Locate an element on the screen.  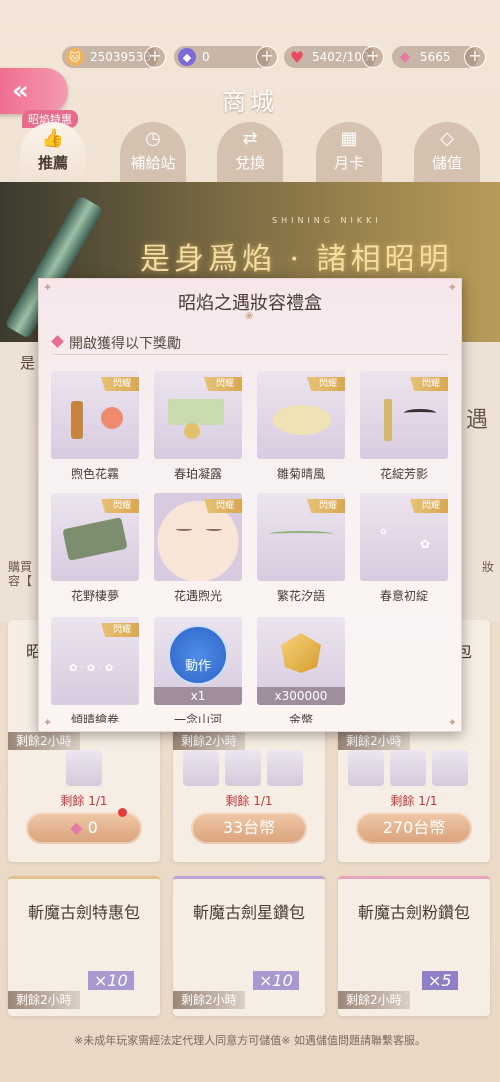
tab-monthly-card: ▦ 月卡 is located at coordinates (349, 152).